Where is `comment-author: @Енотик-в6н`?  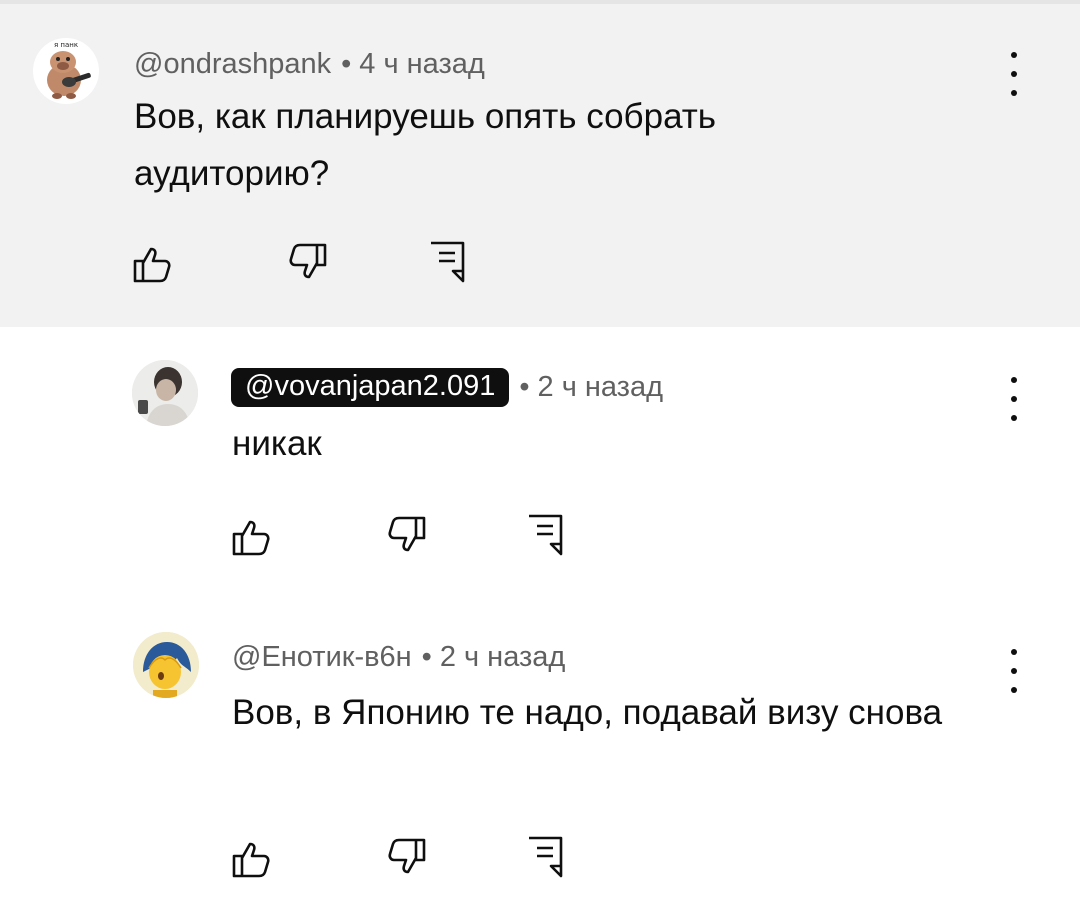 comment-author: @Енотик-в6н is located at coordinates (322, 657).